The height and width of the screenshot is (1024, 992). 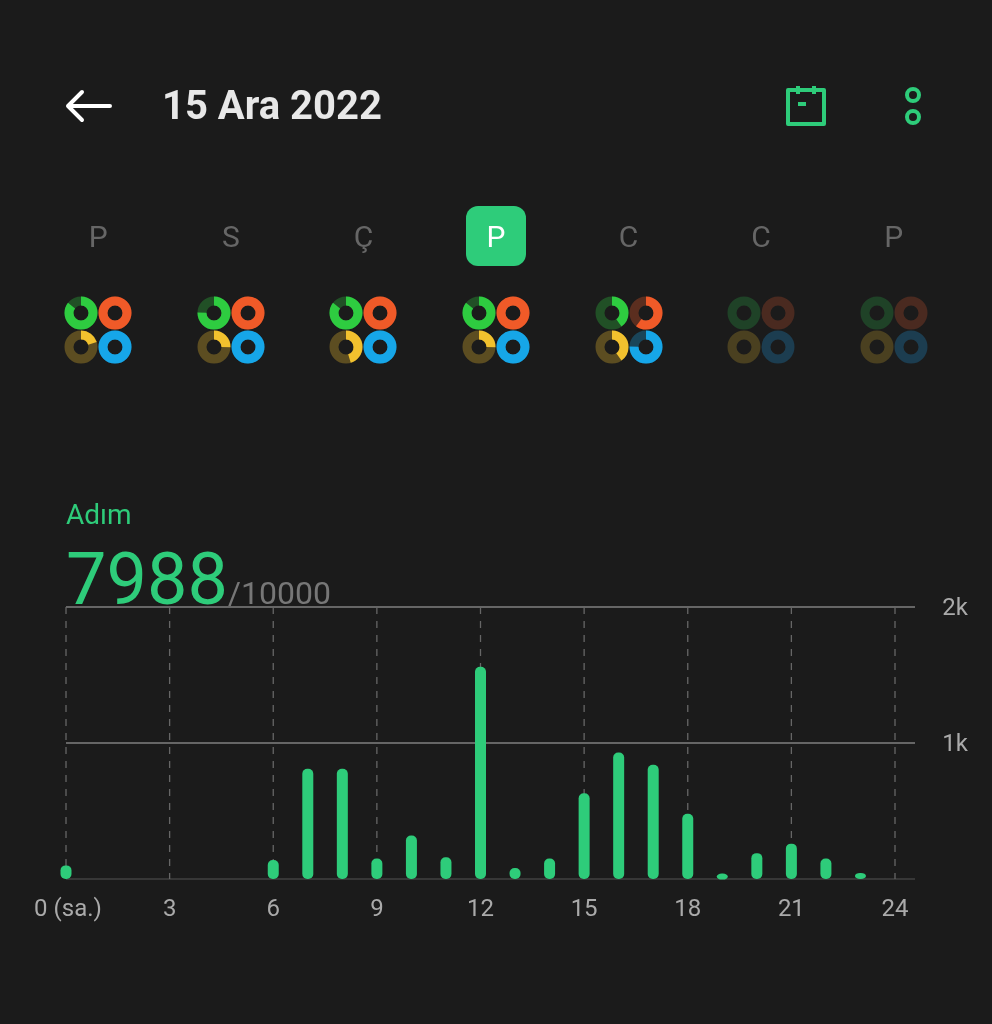 I want to click on x-axis-label: 24, so click(x=895, y=908).